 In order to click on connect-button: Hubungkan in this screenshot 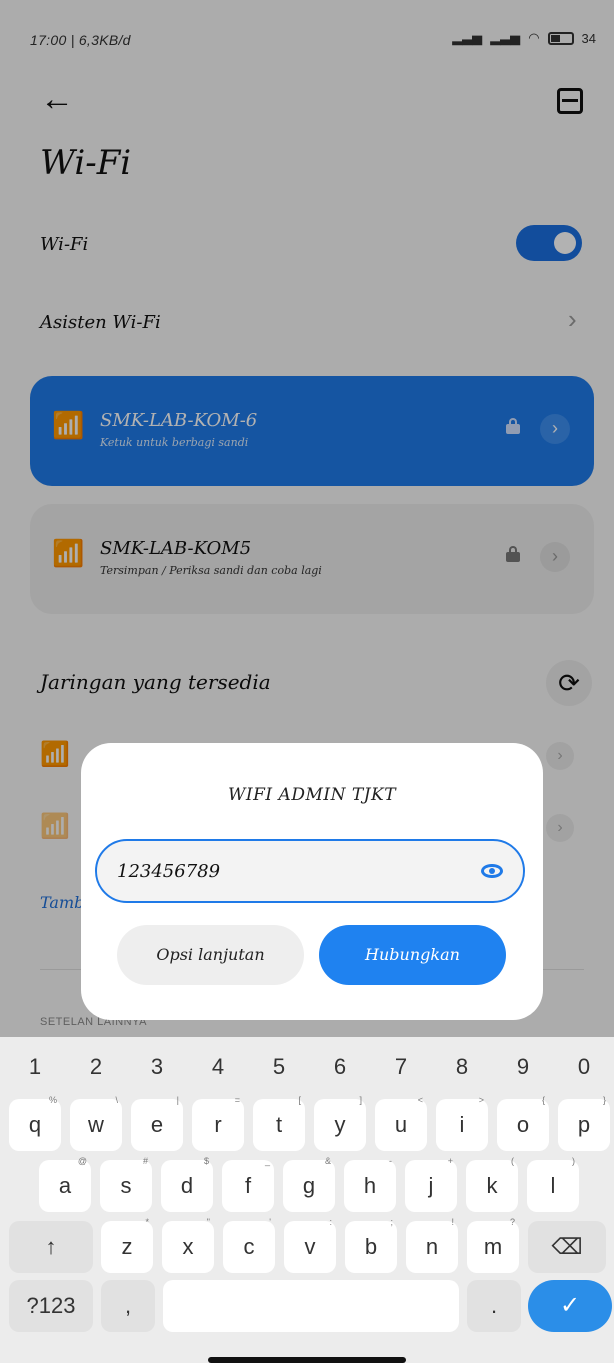, I will do `click(412, 955)`.